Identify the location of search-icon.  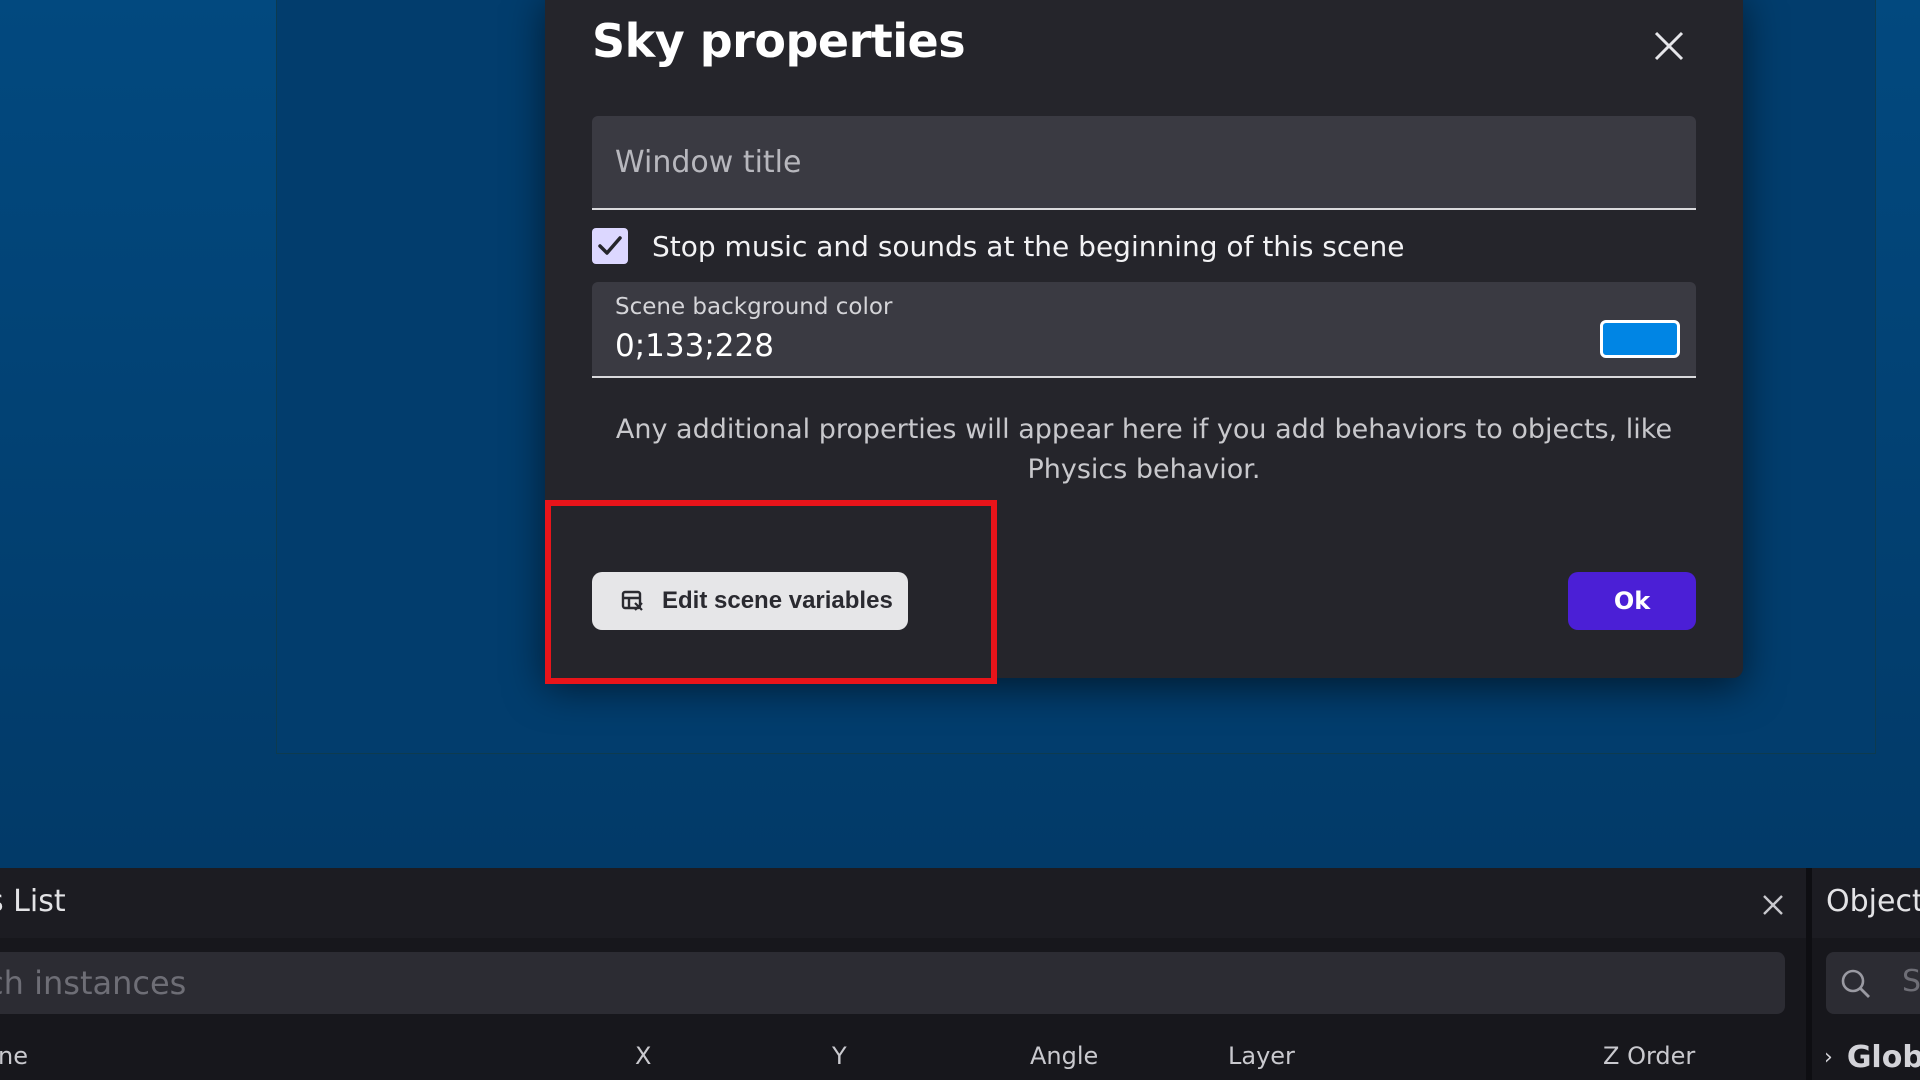
(1855, 983).